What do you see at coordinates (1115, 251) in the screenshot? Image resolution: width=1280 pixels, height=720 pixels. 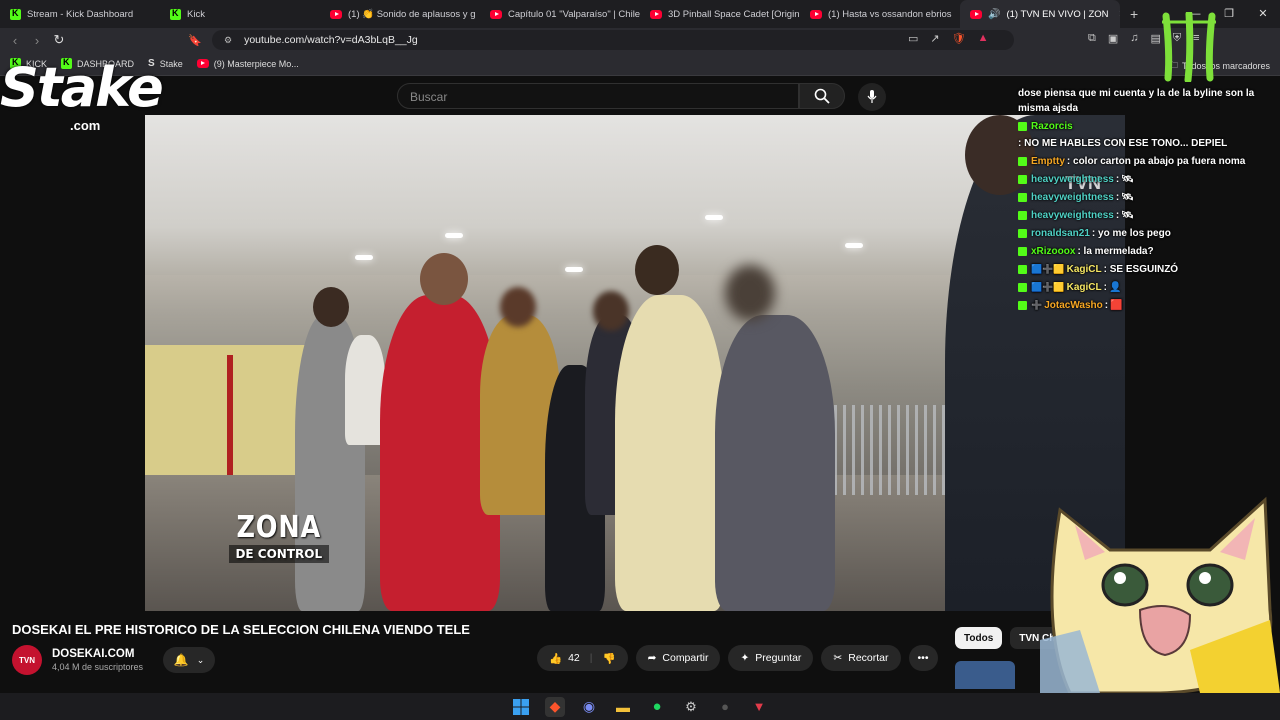 I see `chat-text: : la mermelada?` at bounding box center [1115, 251].